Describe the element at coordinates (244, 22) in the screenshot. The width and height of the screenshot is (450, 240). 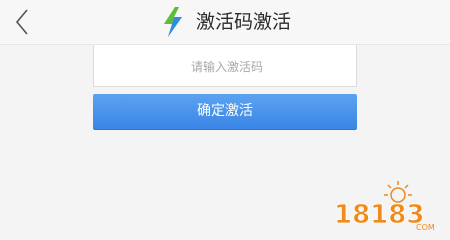
I see `page-title: 激活码激活` at that location.